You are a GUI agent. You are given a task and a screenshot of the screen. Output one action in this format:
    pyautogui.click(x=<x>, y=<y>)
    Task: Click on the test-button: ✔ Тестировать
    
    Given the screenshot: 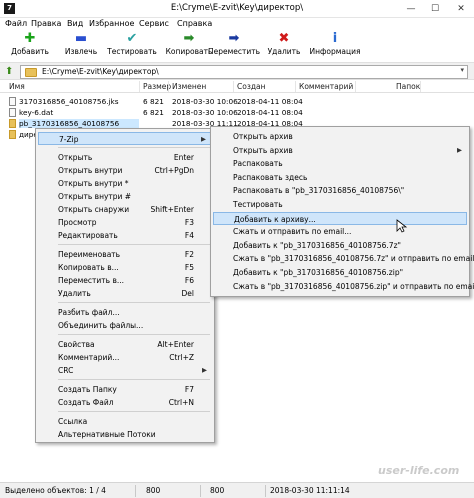 What is the action you would take?
    pyautogui.click(x=132, y=47)
    